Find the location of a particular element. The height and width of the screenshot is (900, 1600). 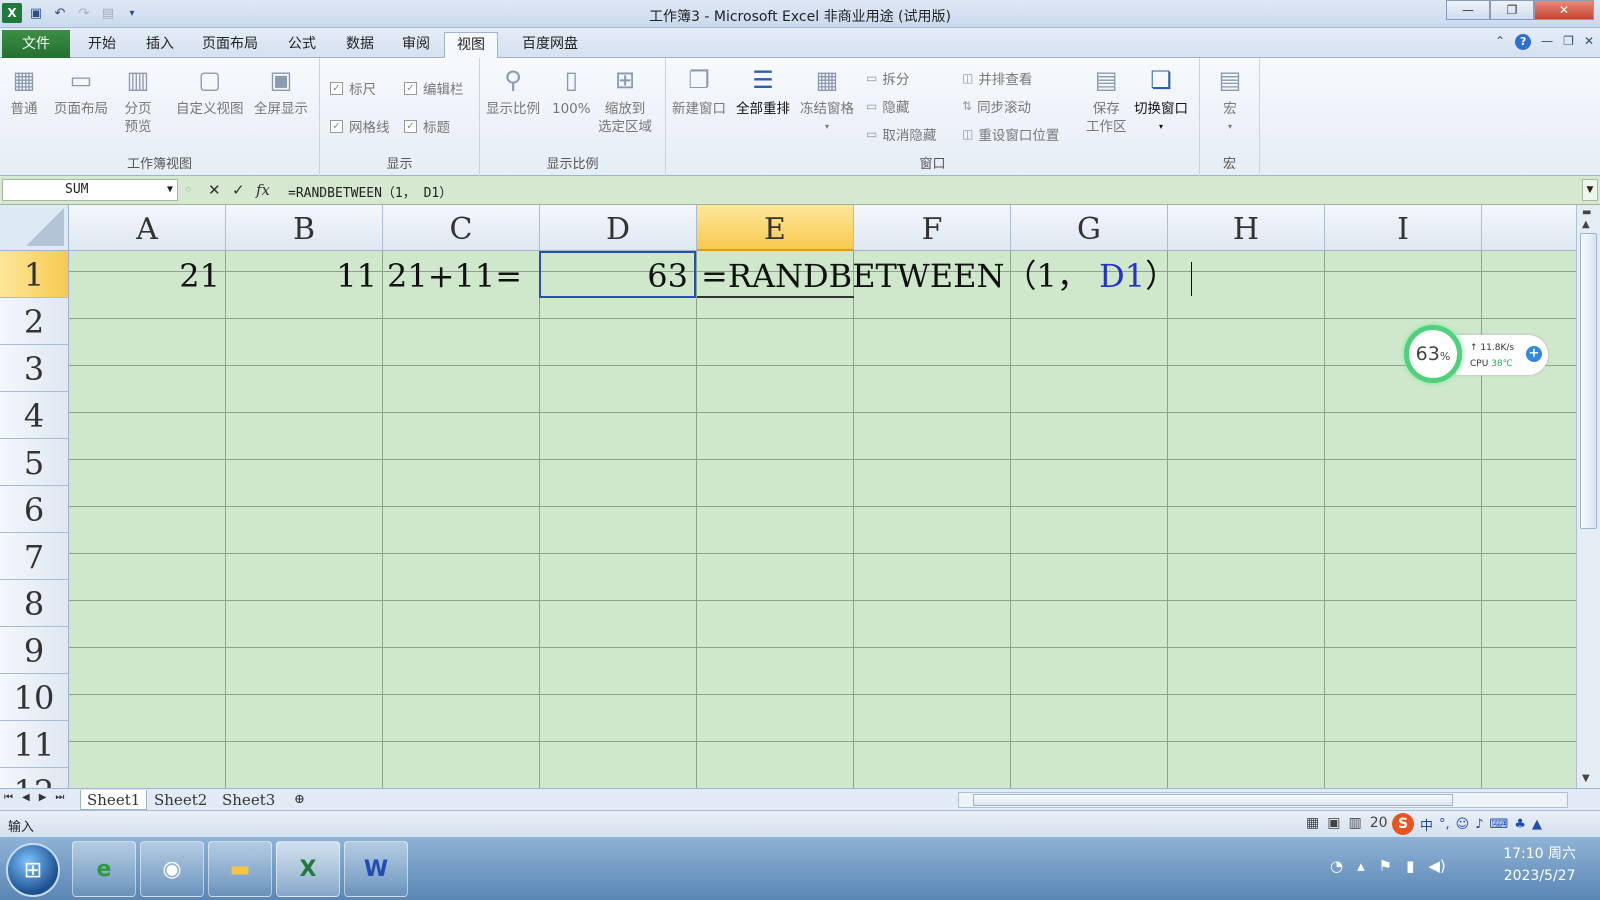

sheet-tab: Sheet1 is located at coordinates (114, 800).